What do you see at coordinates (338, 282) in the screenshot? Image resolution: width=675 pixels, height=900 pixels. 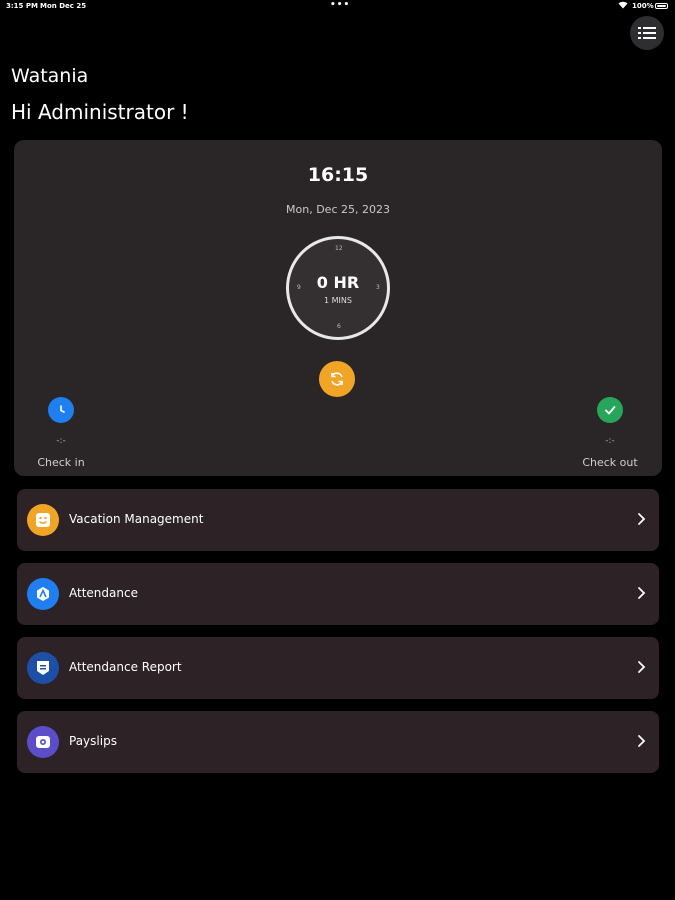 I see `duration-hours: 0 HR` at bounding box center [338, 282].